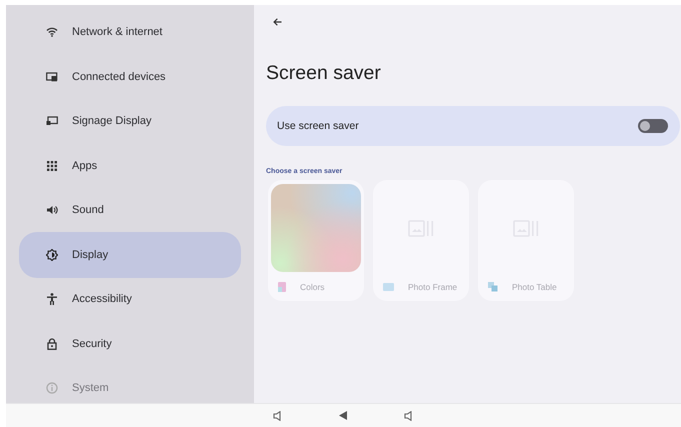 This screenshot has height=427, width=681. What do you see at coordinates (130, 299) in the screenshot?
I see `sidebar-item: Accessibility` at bounding box center [130, 299].